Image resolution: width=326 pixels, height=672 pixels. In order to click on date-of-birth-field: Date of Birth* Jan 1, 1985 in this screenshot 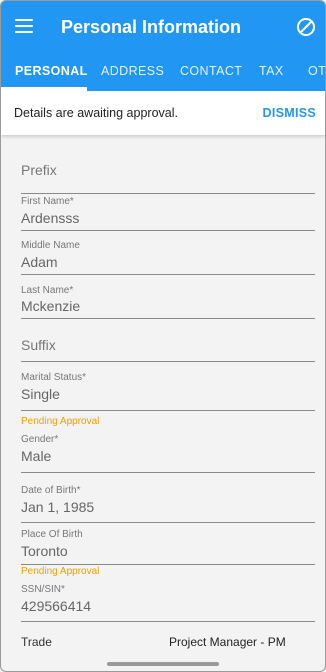, I will do `click(168, 502)`.